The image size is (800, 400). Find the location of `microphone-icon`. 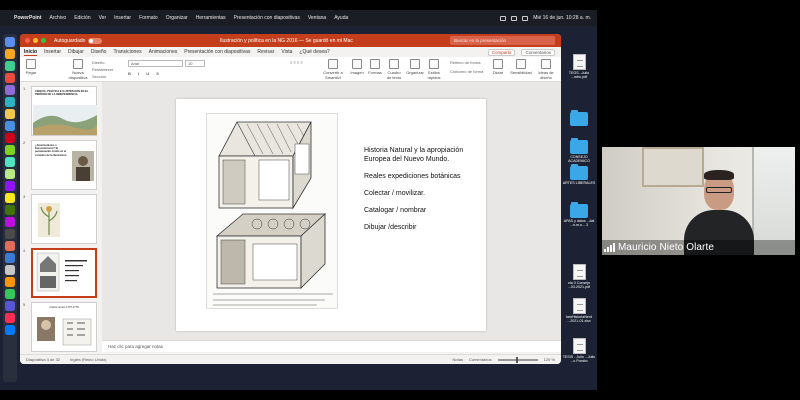

microphone-icon is located at coordinates (498, 64).